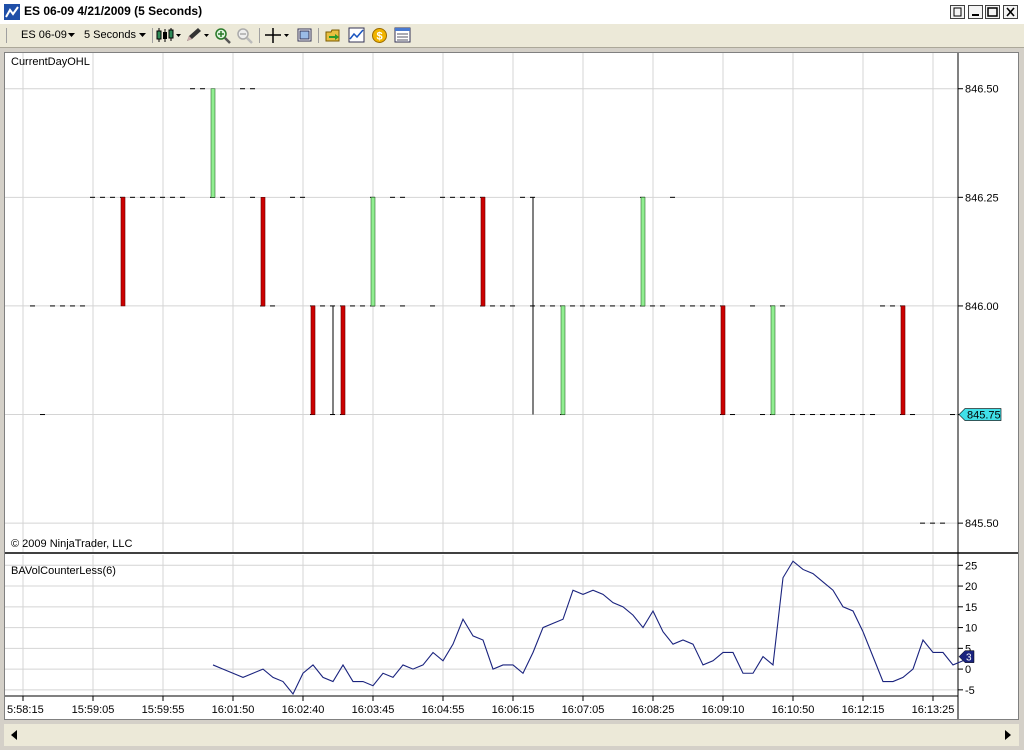  What do you see at coordinates (653, 710) in the screenshot?
I see `time-tick-label: 16:08:25` at bounding box center [653, 710].